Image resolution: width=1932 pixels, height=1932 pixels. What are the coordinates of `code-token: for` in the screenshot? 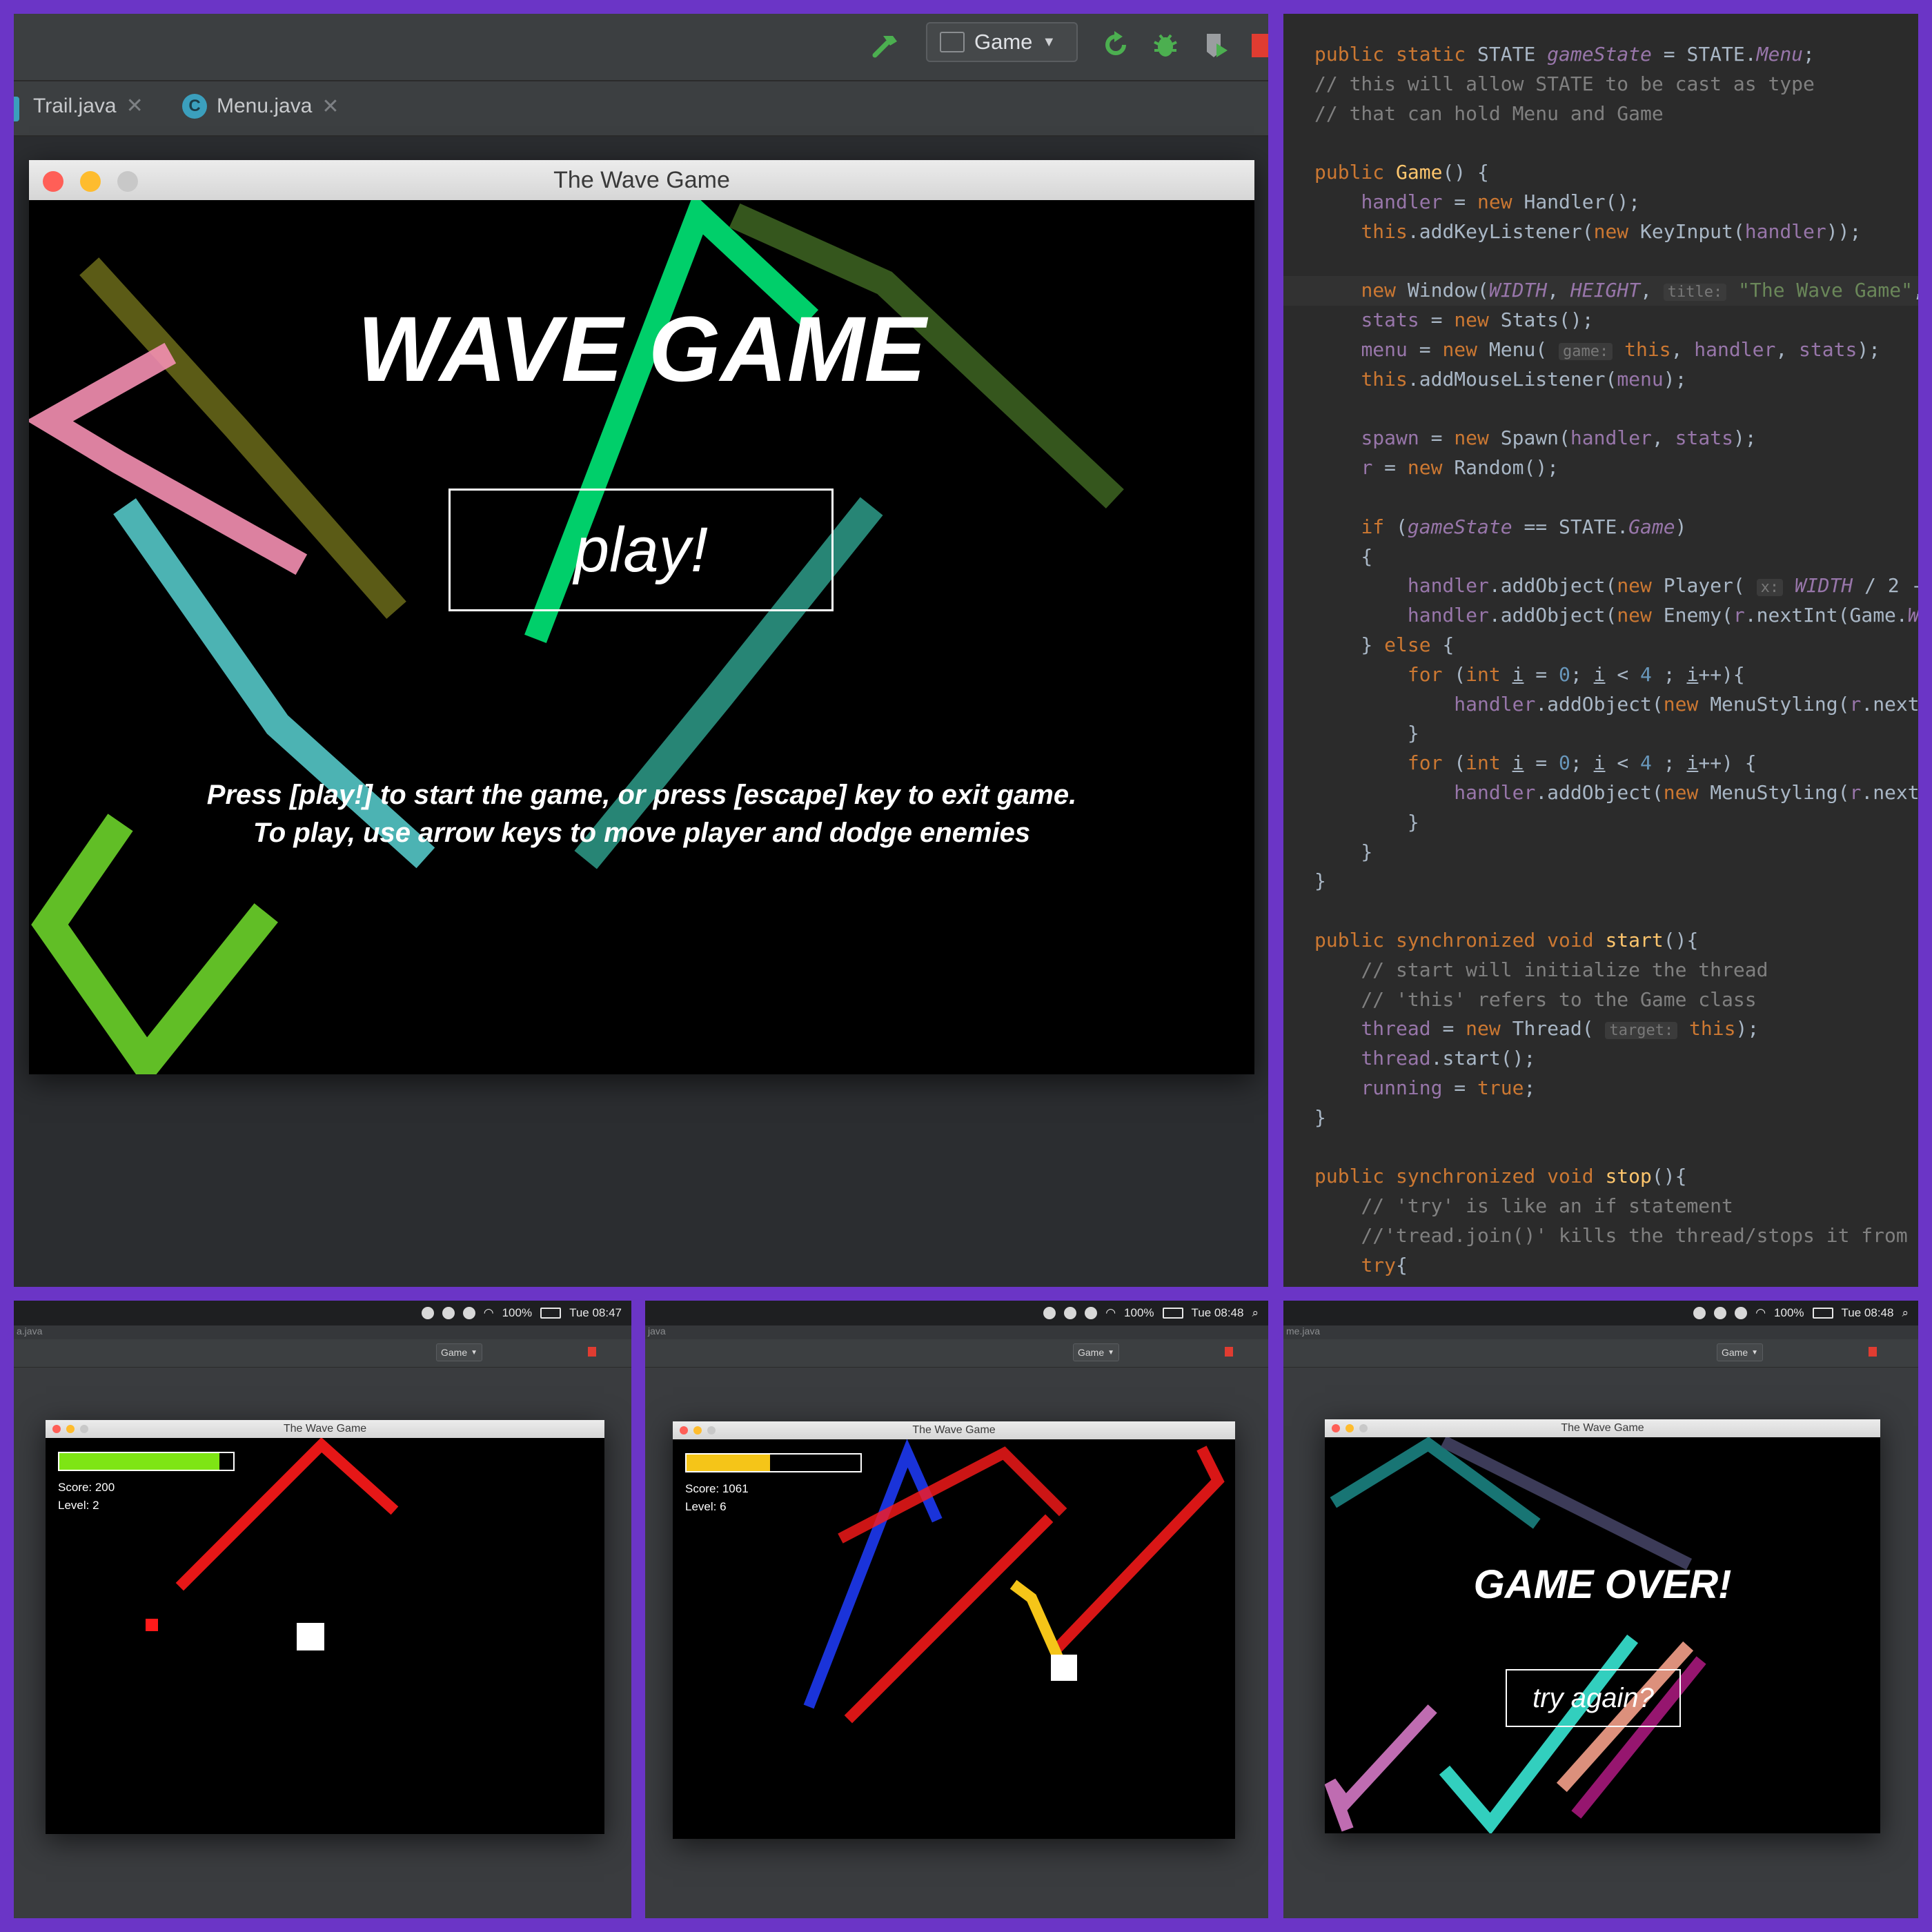 It's located at (1431, 674).